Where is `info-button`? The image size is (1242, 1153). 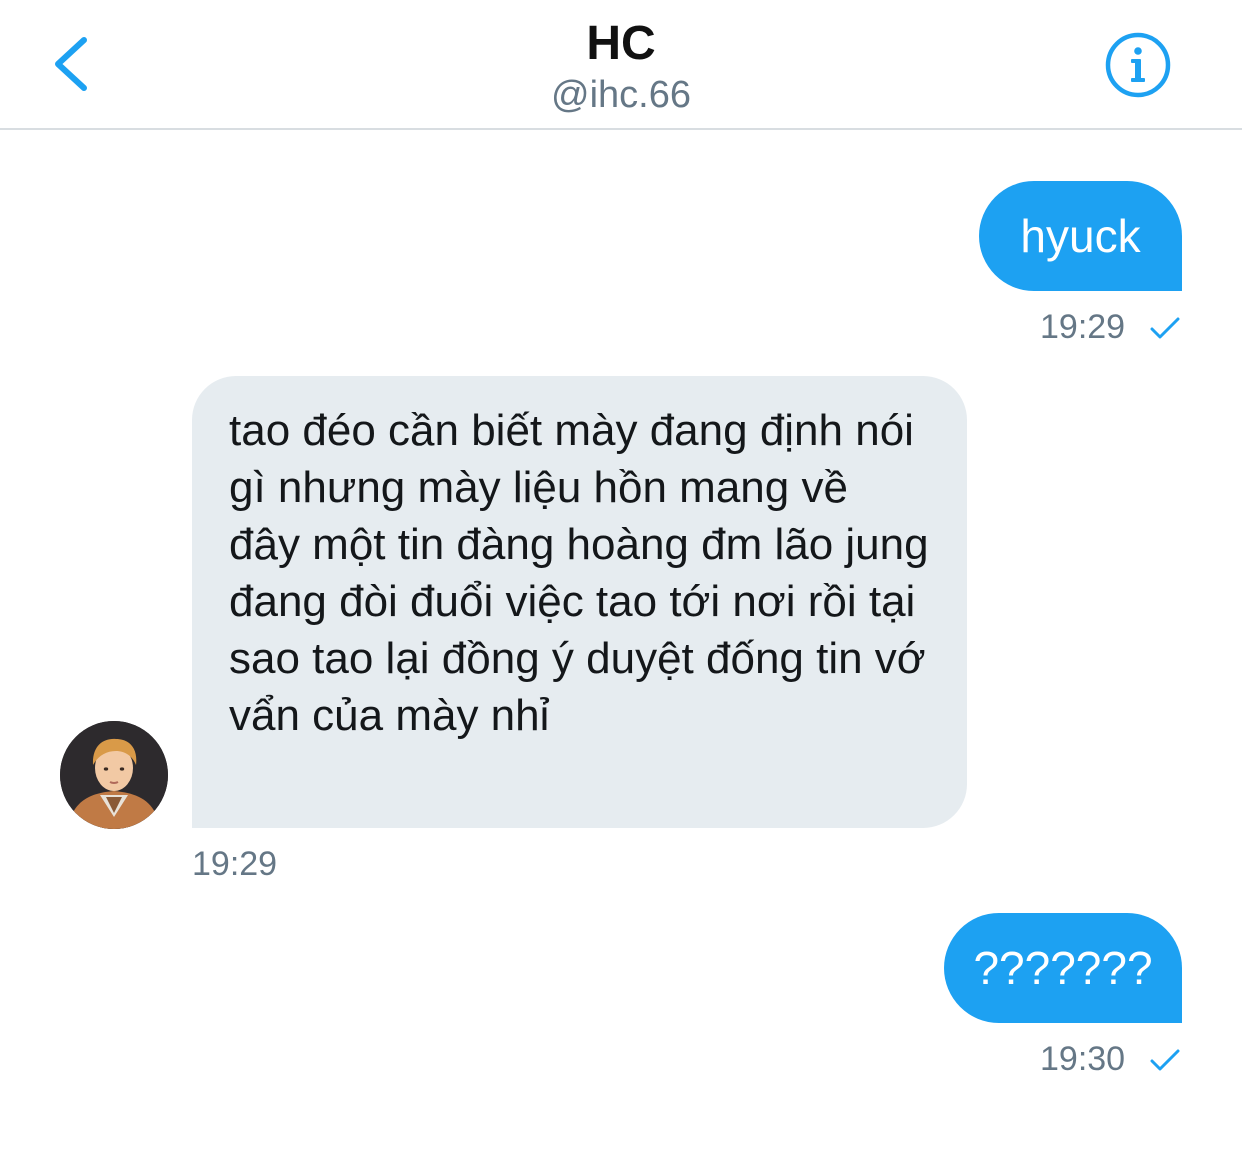
info-button is located at coordinates (1138, 65).